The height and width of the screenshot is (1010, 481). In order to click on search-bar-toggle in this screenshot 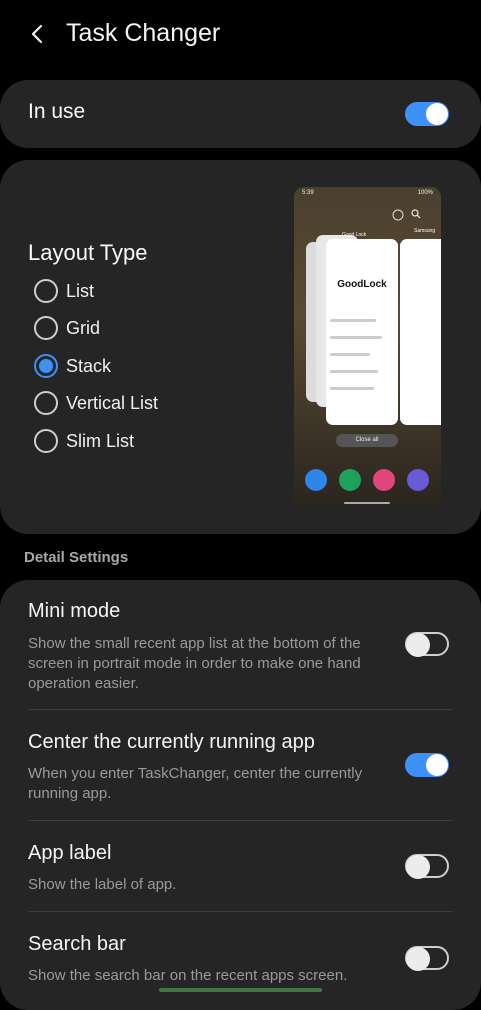, I will do `click(427, 958)`.